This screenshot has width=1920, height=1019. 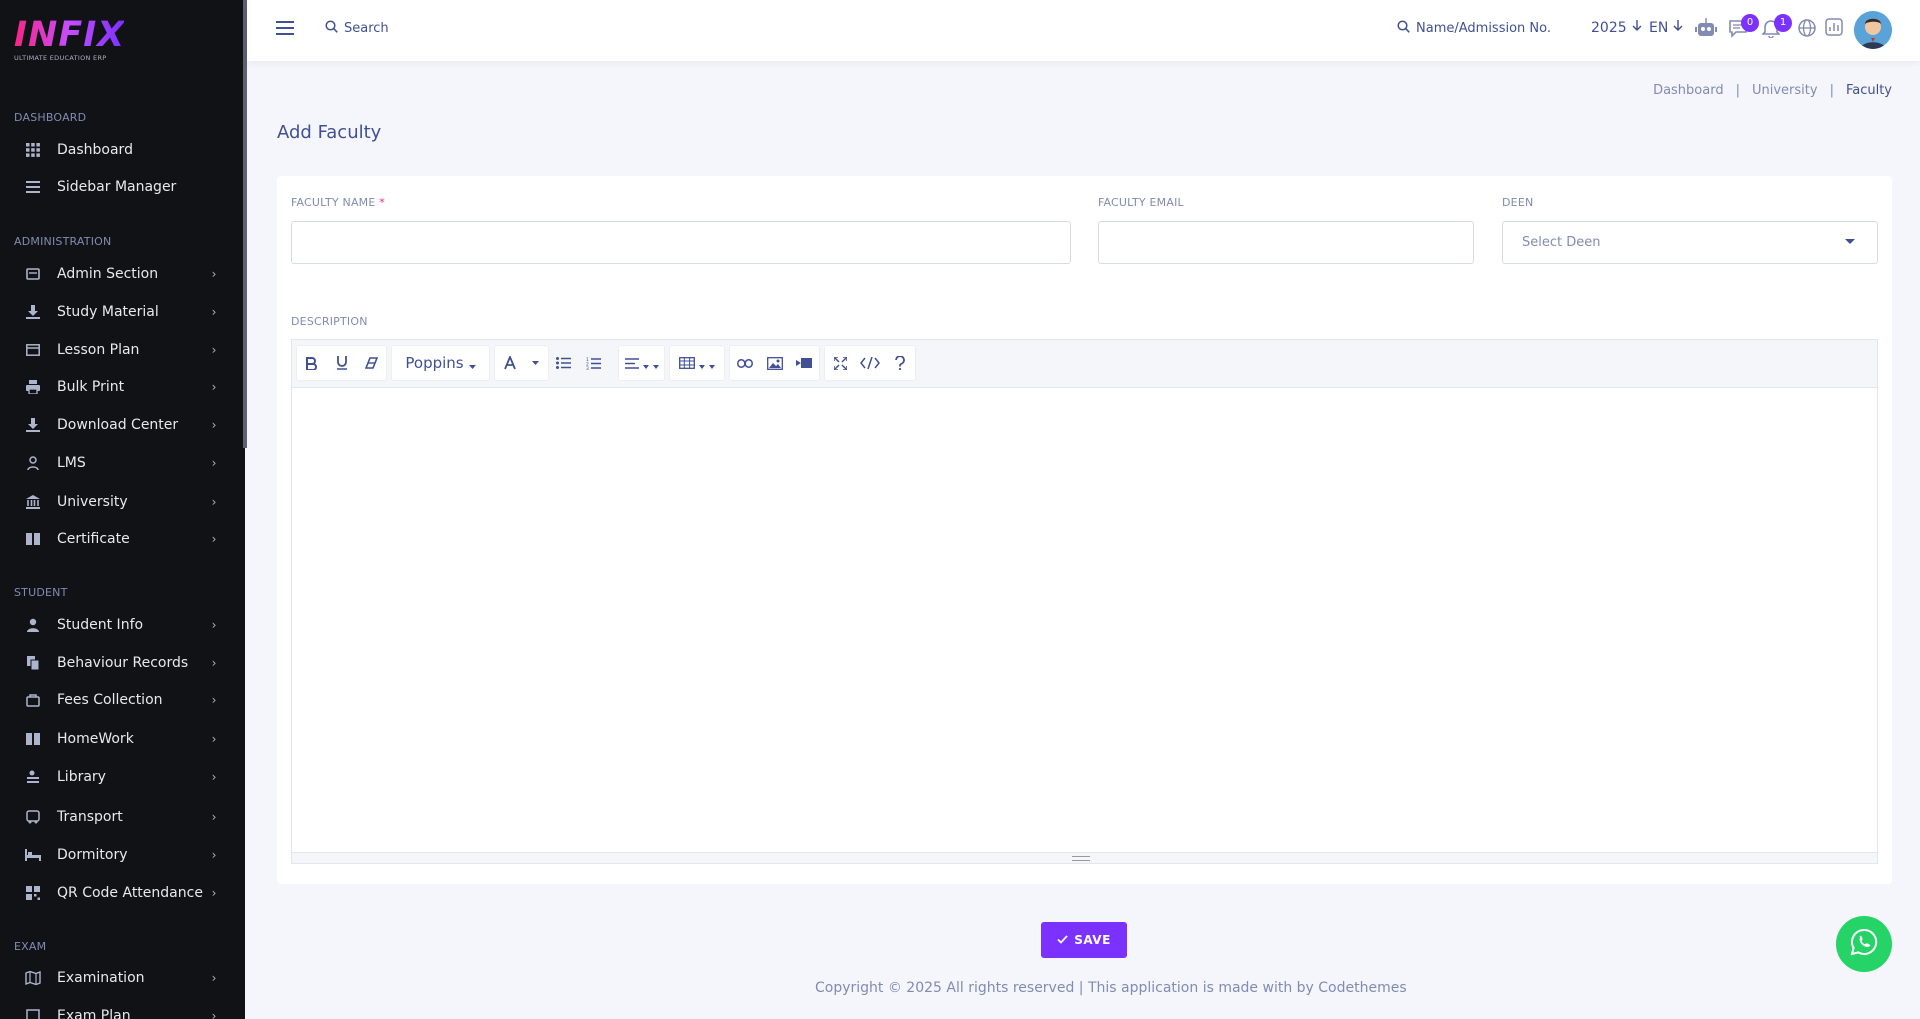 I want to click on arrow-down-icon, so click(x=1637, y=28).